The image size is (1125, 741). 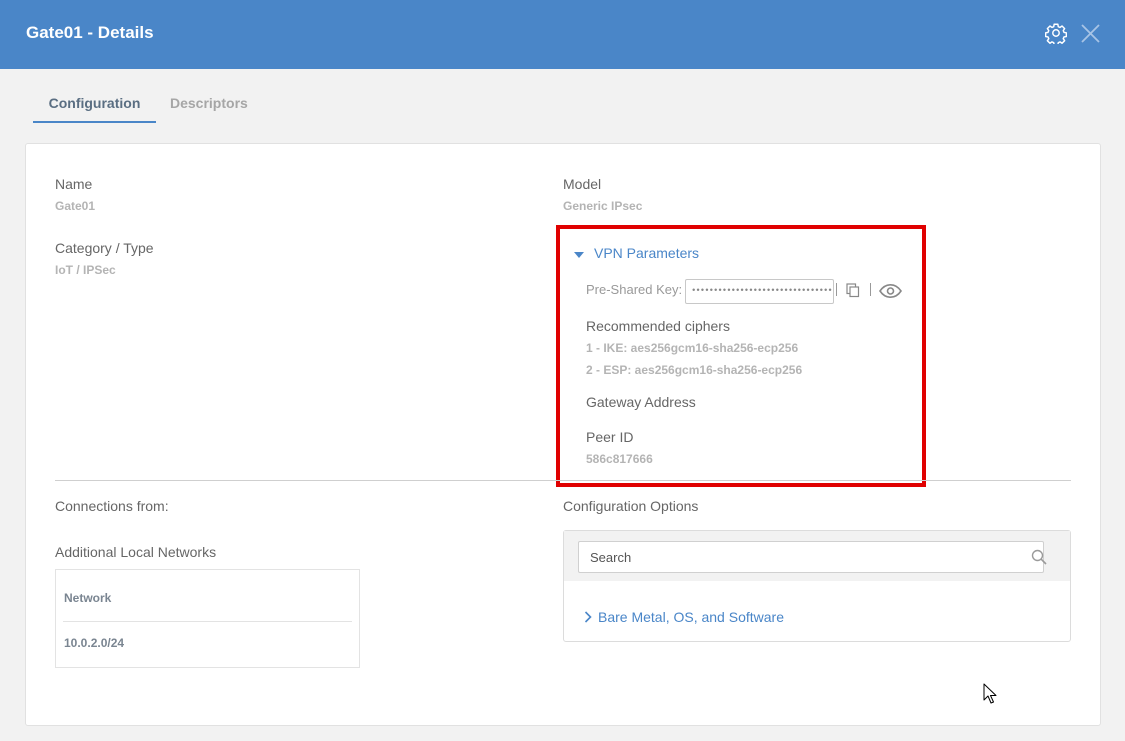 I want to click on cipher-esp: 2 - ESP: aes256gcm16-sha256-ecp256, so click(x=694, y=370).